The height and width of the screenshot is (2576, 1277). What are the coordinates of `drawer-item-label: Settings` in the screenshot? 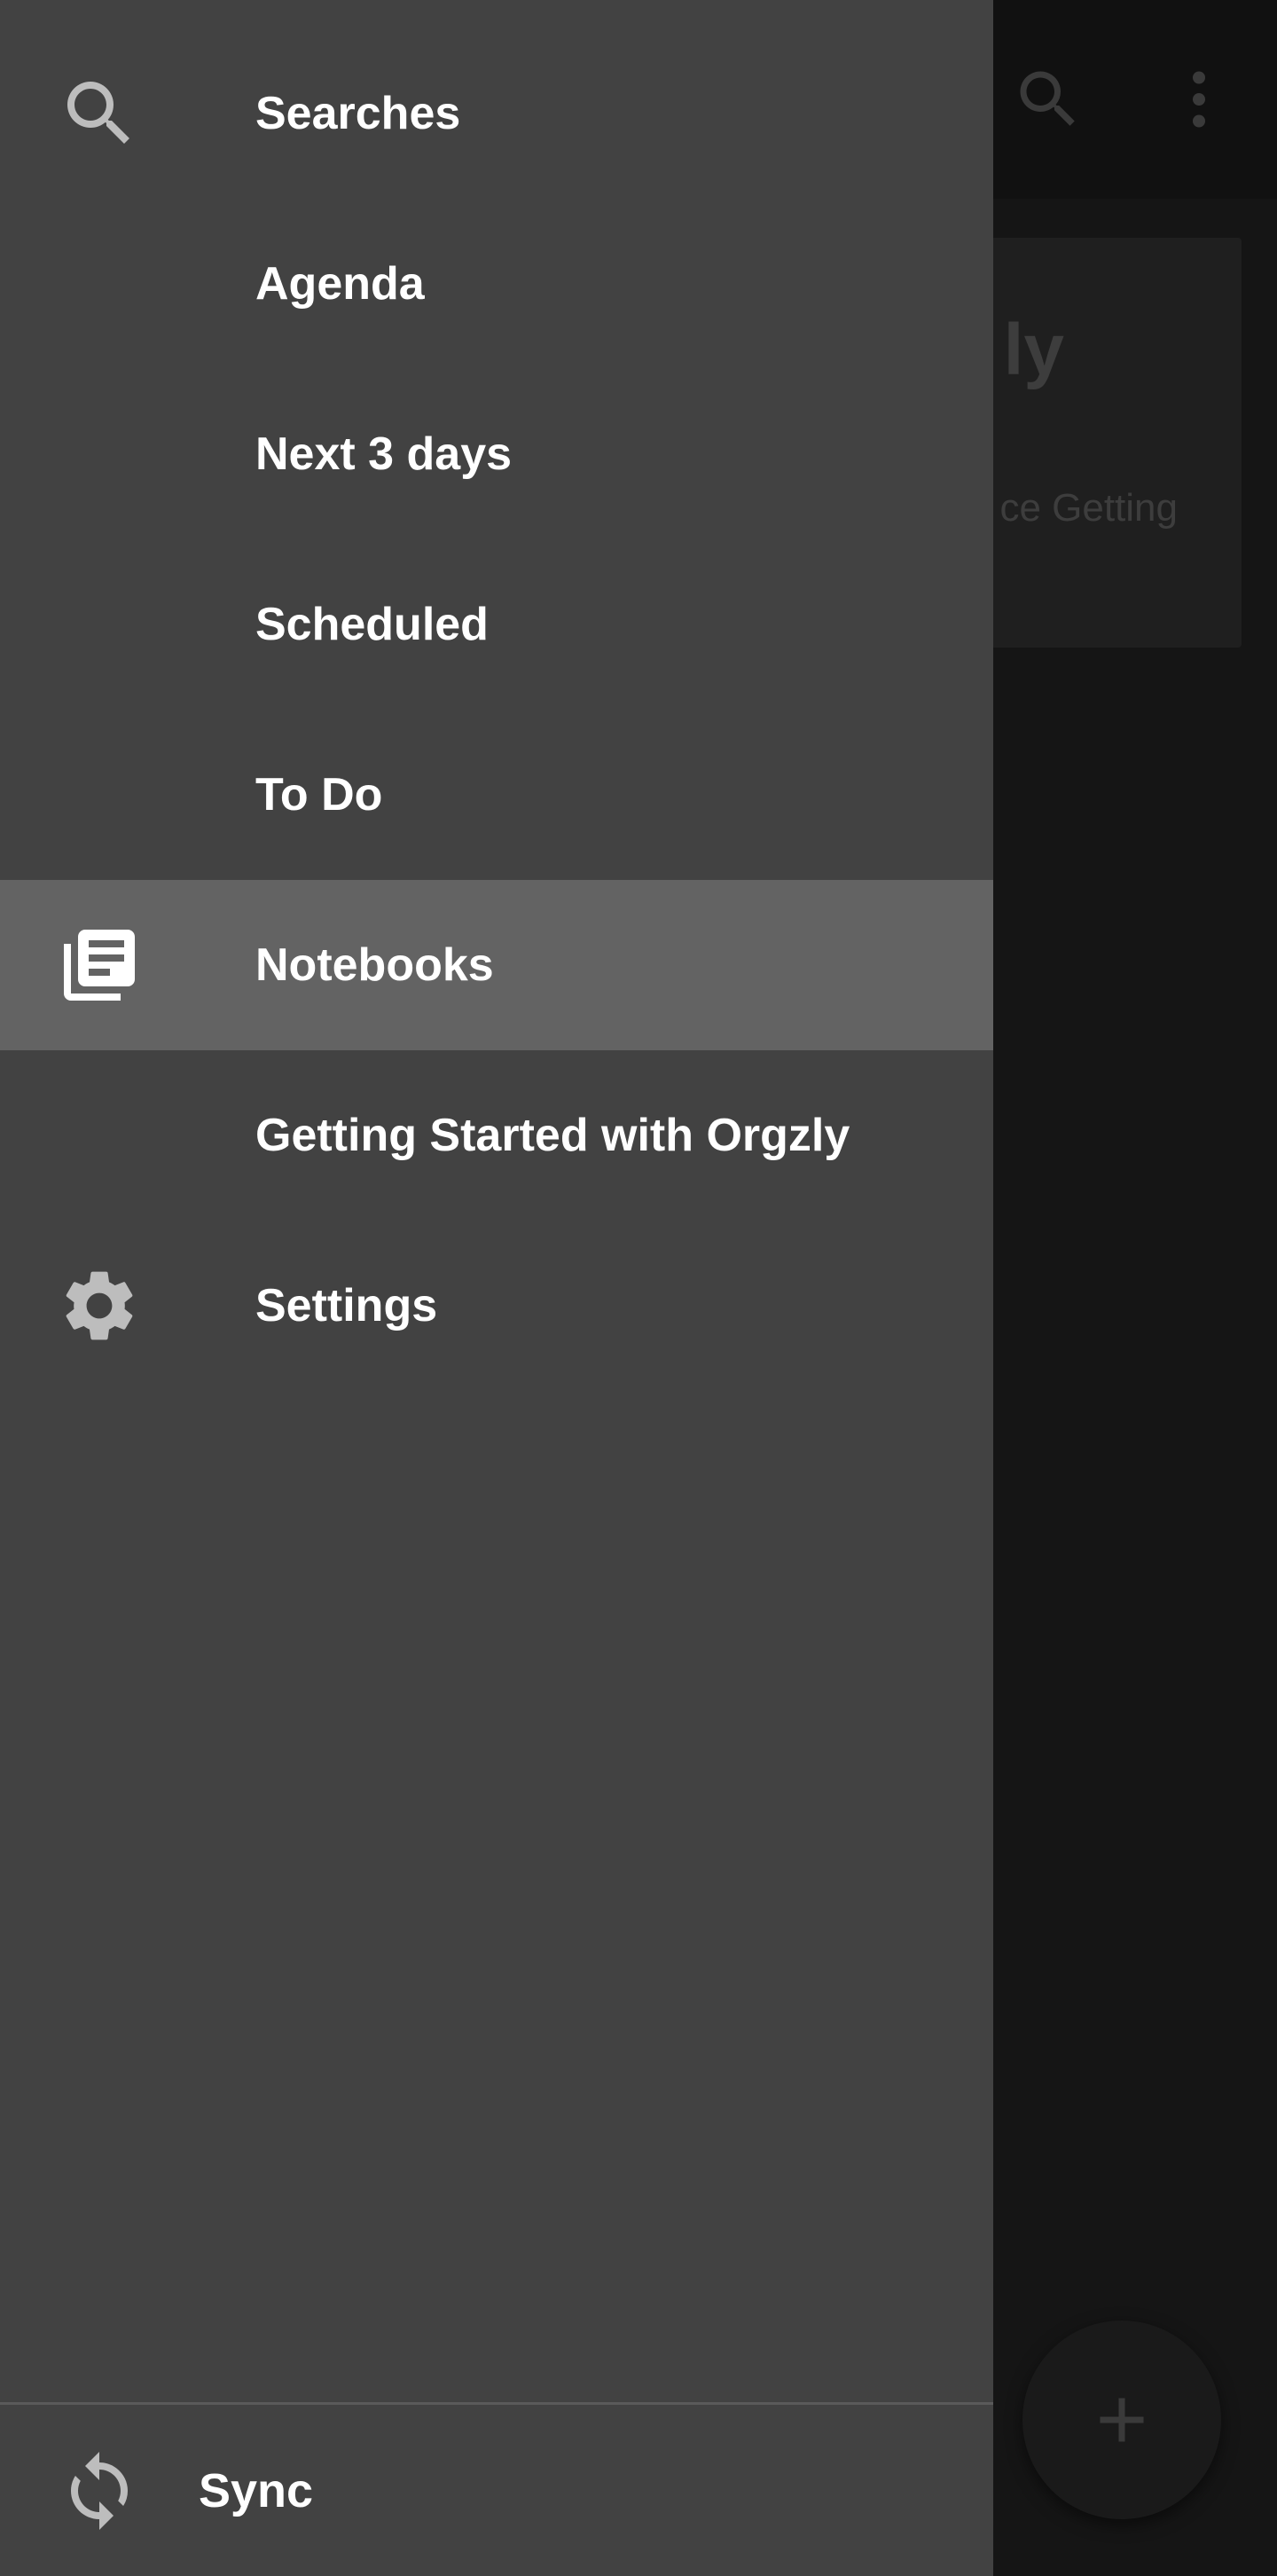 It's located at (346, 1305).